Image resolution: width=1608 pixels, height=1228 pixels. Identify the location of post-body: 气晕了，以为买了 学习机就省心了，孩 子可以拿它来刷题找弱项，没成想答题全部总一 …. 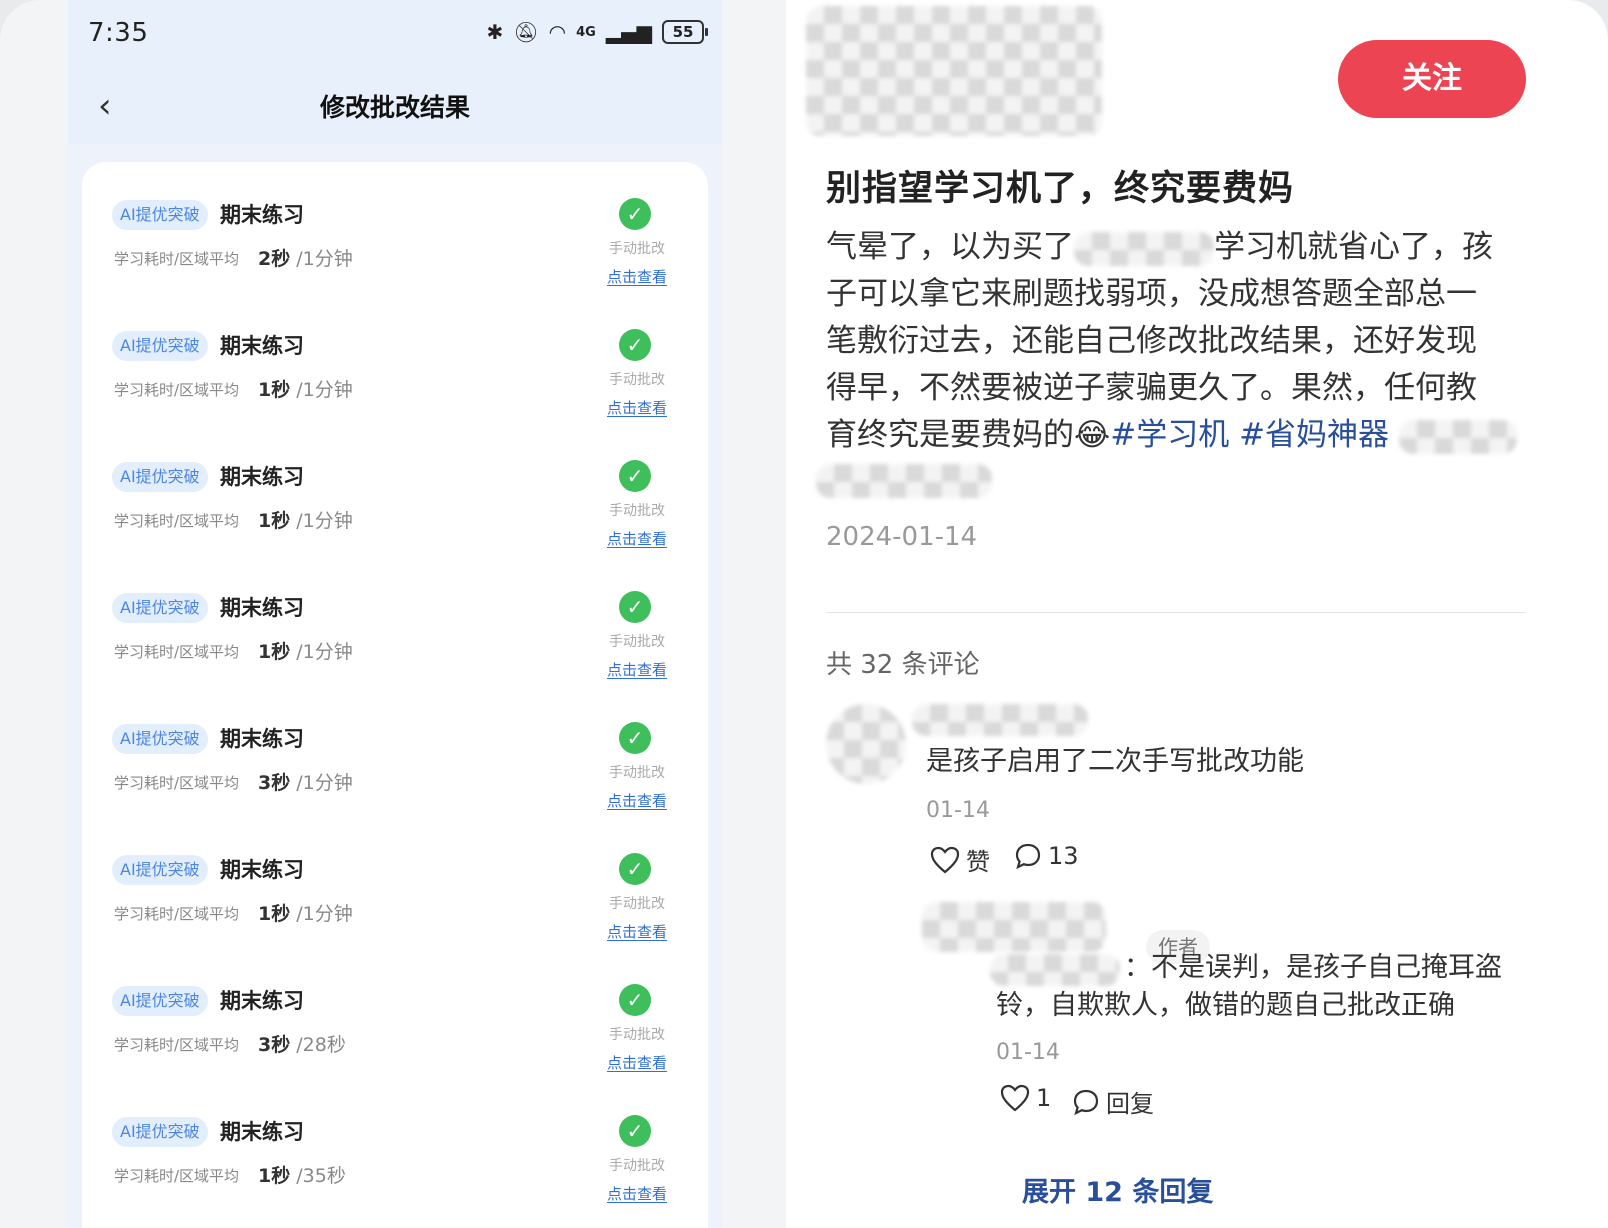
(1181, 341).